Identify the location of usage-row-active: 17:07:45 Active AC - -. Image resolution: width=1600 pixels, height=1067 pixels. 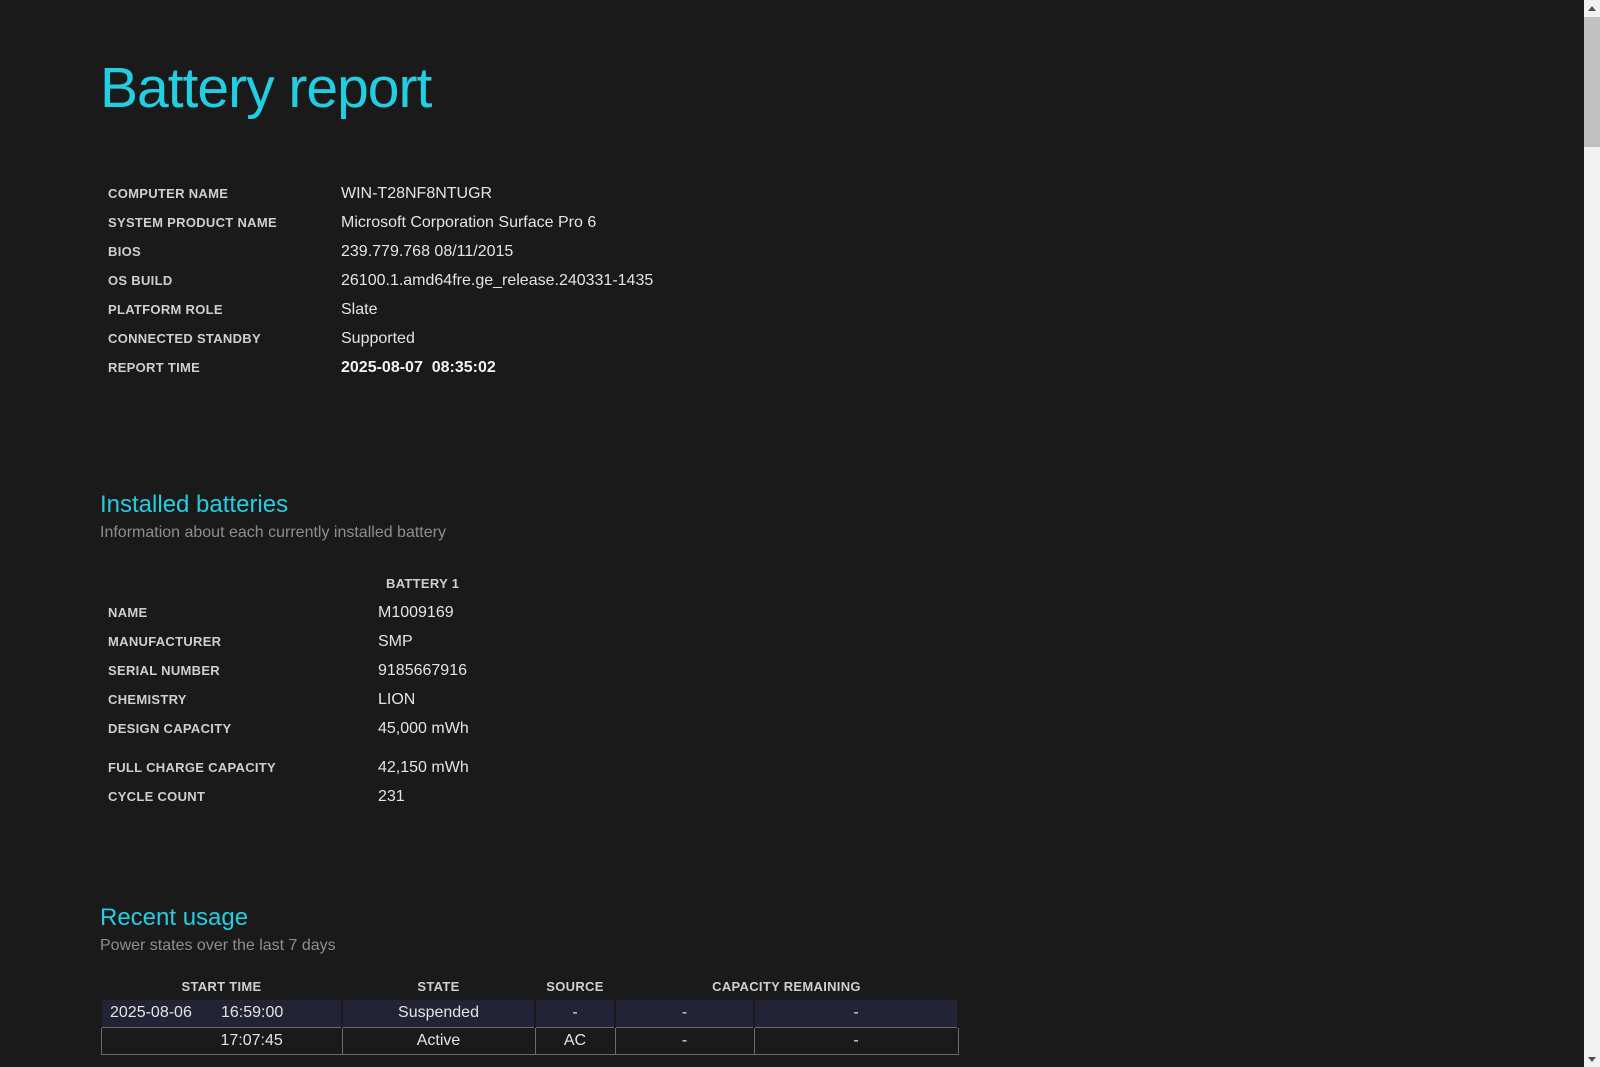
(529, 1040).